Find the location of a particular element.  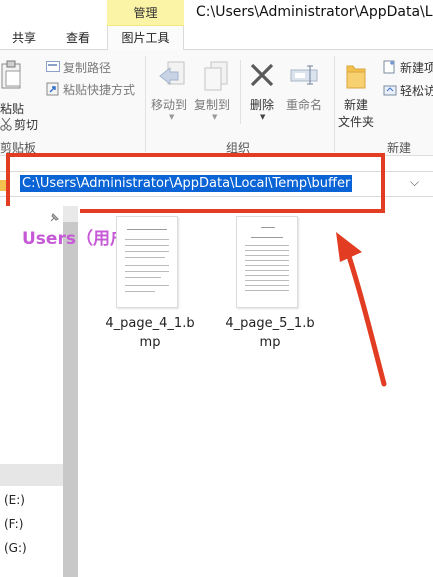

paste-shortcut-label: 粘贴快捷方式 is located at coordinates (99, 90).